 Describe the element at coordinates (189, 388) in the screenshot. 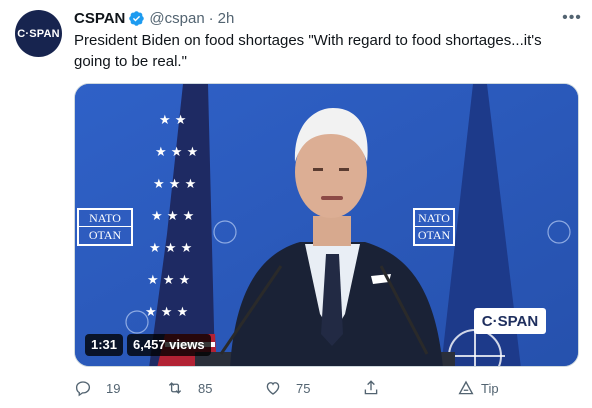

I see `retweet-button: 85` at that location.